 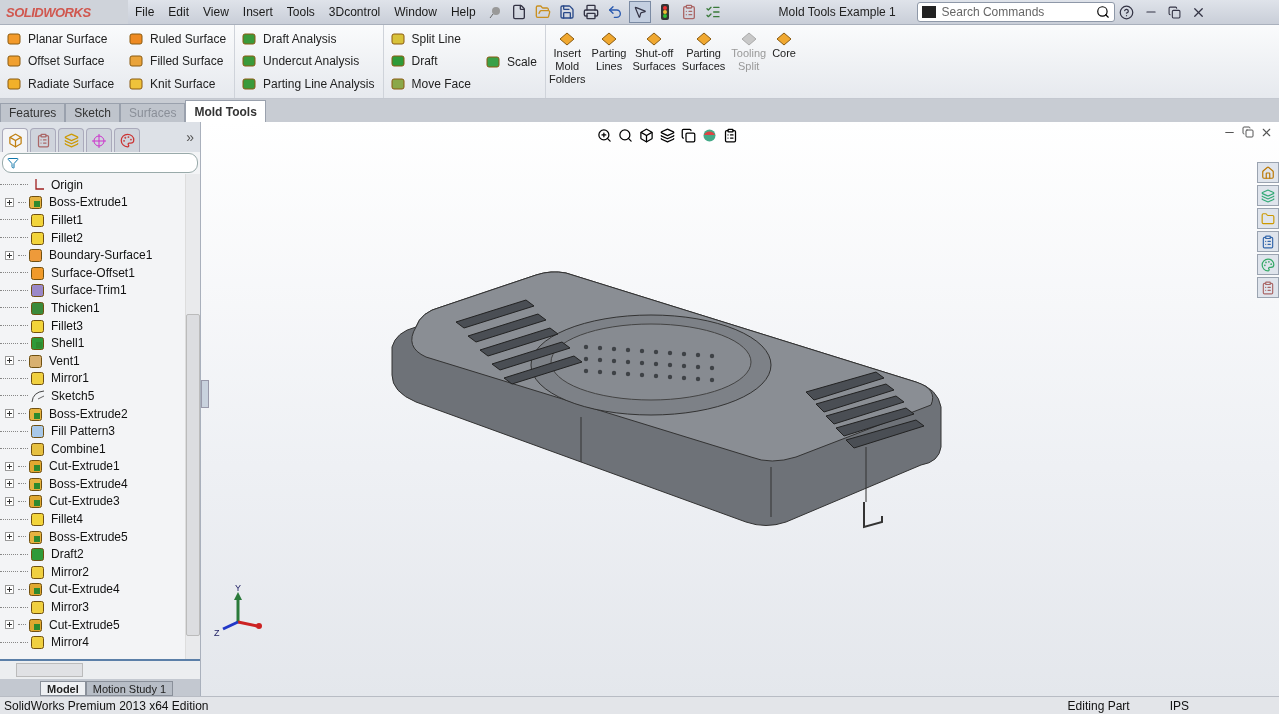 What do you see at coordinates (63, 688) in the screenshot?
I see `tab: Model` at bounding box center [63, 688].